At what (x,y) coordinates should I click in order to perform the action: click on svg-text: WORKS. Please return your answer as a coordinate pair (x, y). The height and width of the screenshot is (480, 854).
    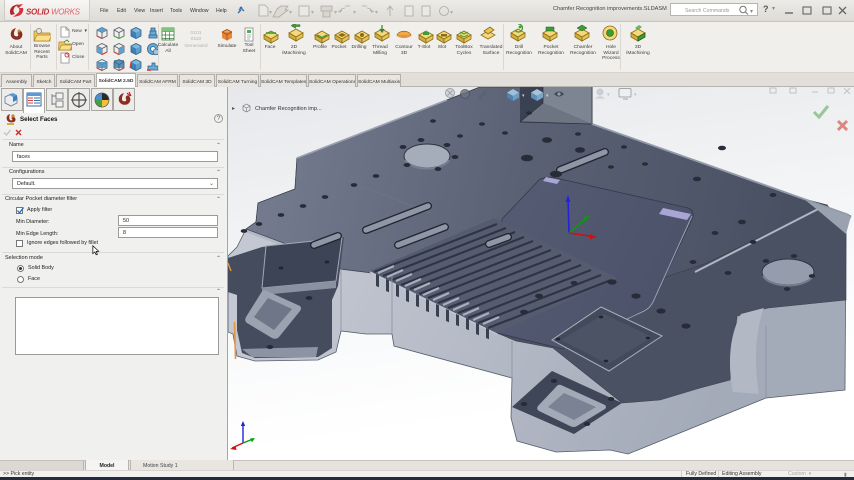
    Looking at the image, I should click on (66, 12).